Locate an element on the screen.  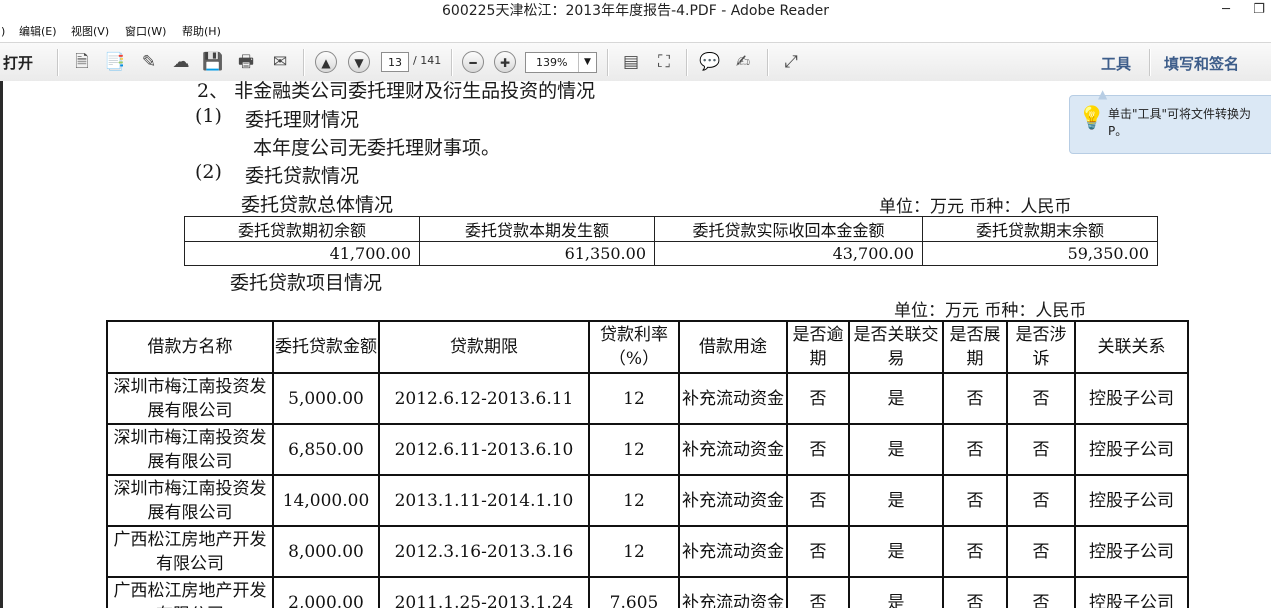
save-icon: 💾 is located at coordinates (213, 62).